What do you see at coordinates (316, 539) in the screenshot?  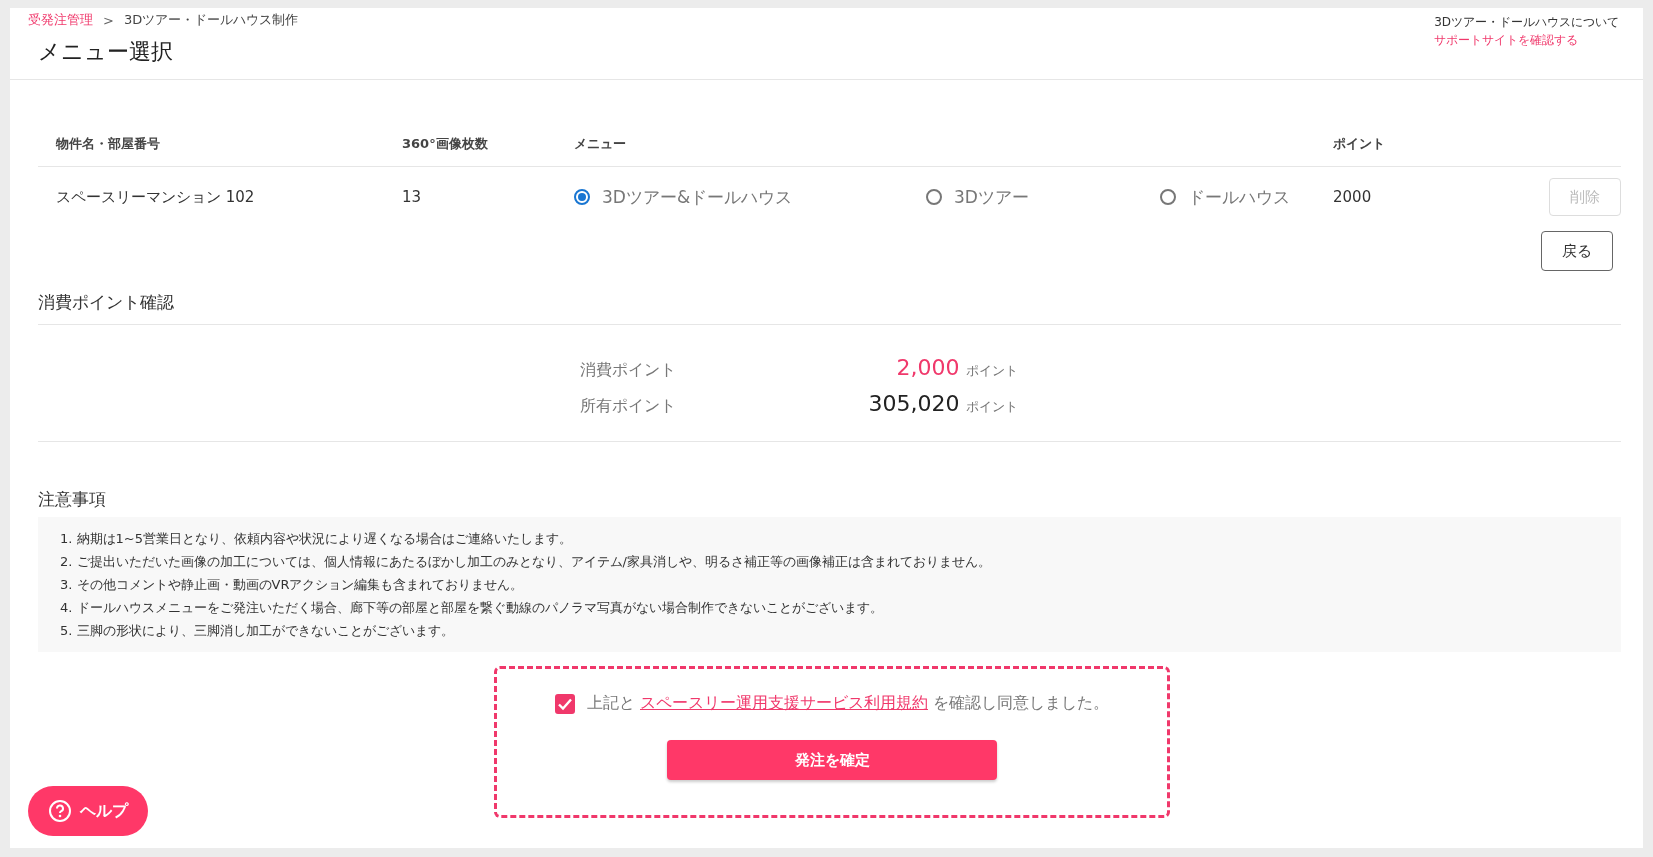 I see `note-item: 1. 納期は1~5営業日となり、依頼内容や状況により遅くなる場合はご連絡いたします。` at bounding box center [316, 539].